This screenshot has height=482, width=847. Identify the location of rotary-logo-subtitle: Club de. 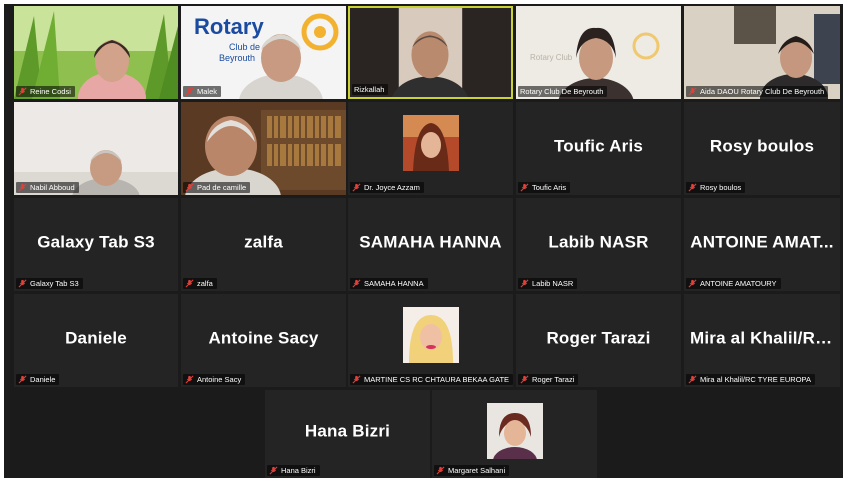
(245, 47).